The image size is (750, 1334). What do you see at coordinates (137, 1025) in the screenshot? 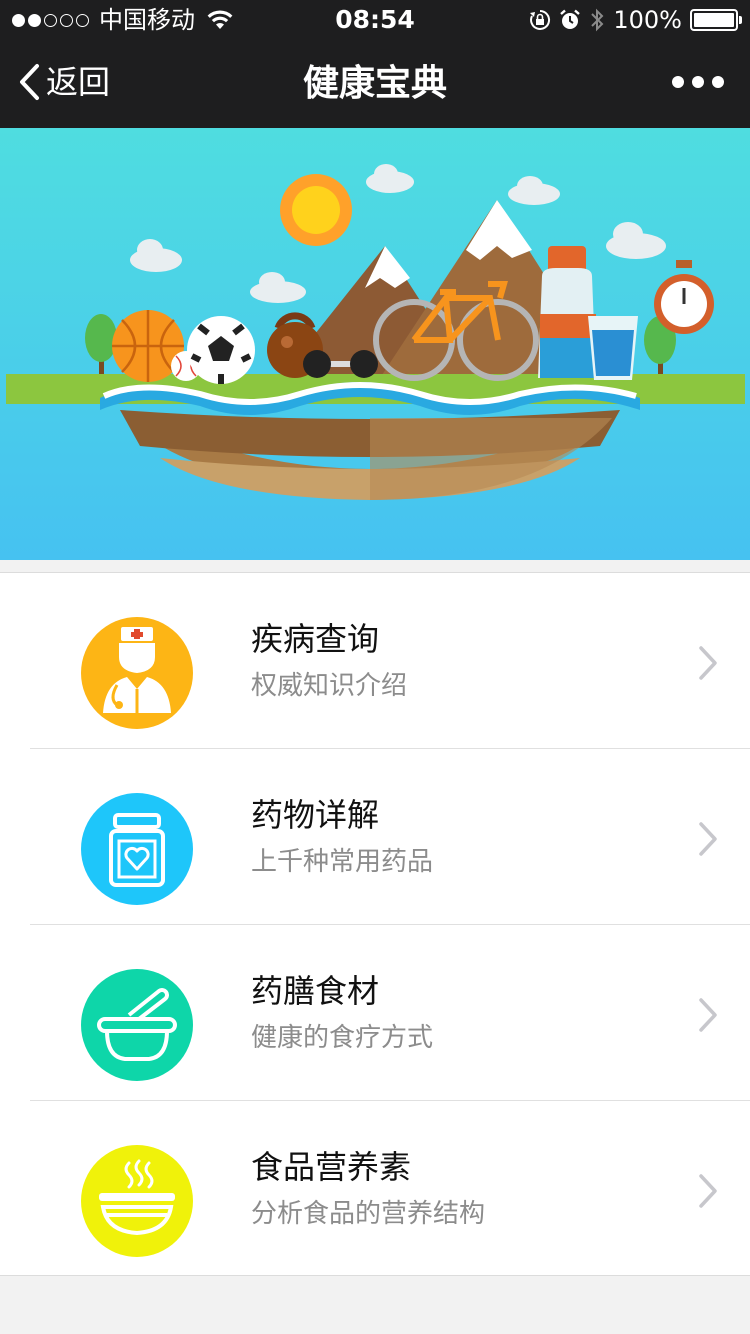
I see `mortar-pestle-icon` at bounding box center [137, 1025].